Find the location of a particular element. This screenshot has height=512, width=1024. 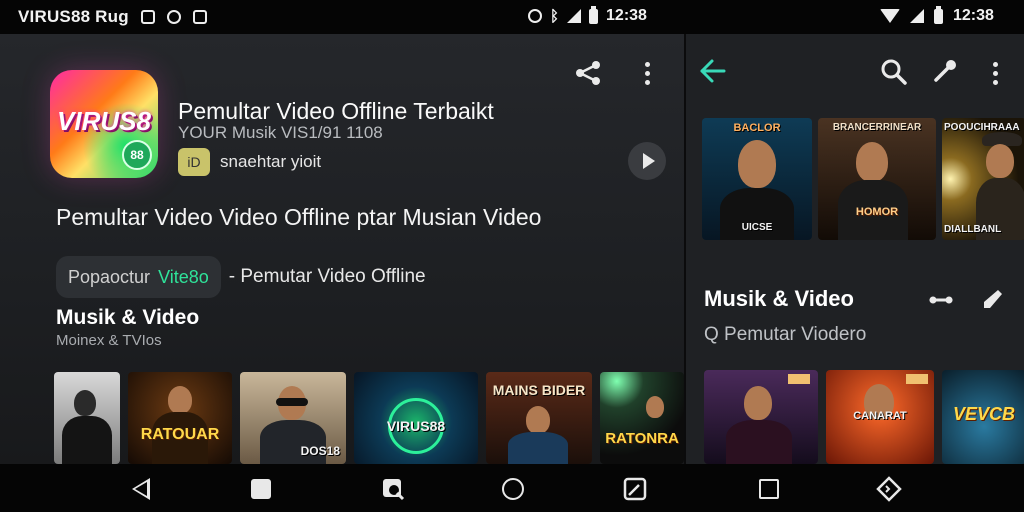

nav-assistant-button is located at coordinates (393, 489).